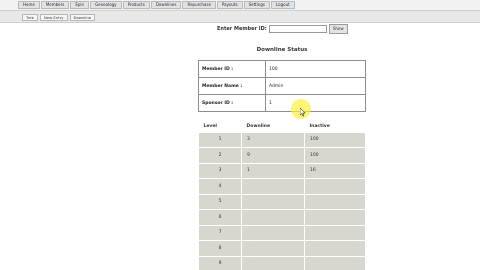  Describe the element at coordinates (303, 112) in the screenshot. I see `pointer-arrow-icon` at that location.